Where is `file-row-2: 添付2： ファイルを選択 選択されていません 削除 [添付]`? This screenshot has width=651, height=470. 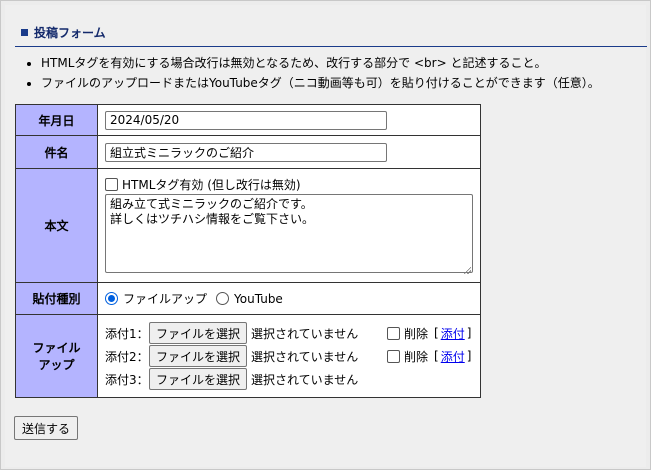 file-row-2: 添付2： ファイルを選択 選択されていません 削除 [添付] is located at coordinates (289, 356).